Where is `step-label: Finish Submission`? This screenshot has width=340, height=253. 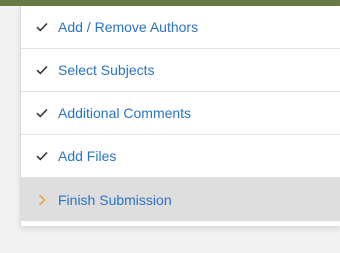 step-label: Finish Submission is located at coordinates (115, 199).